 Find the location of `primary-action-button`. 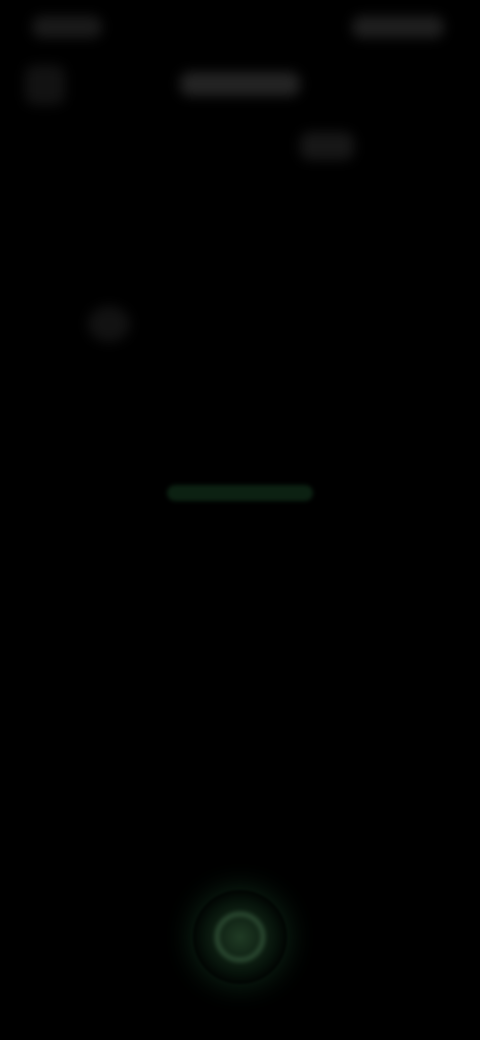

primary-action-button is located at coordinates (240, 937).